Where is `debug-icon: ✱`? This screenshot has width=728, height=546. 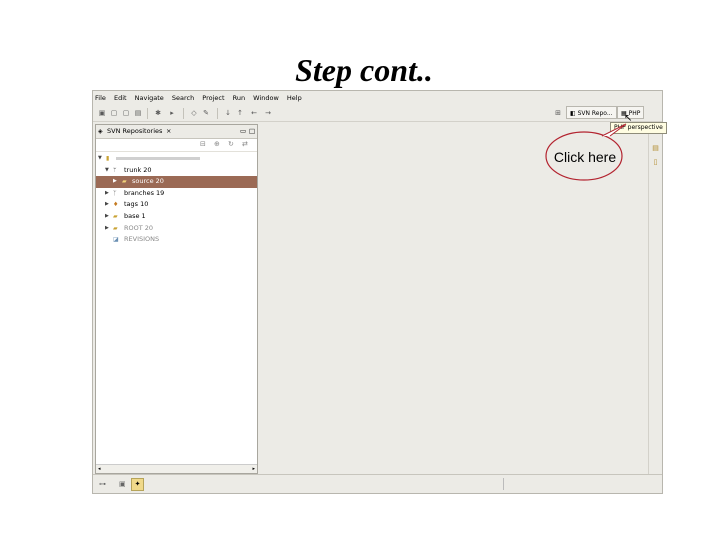 debug-icon: ✱ is located at coordinates (158, 113).